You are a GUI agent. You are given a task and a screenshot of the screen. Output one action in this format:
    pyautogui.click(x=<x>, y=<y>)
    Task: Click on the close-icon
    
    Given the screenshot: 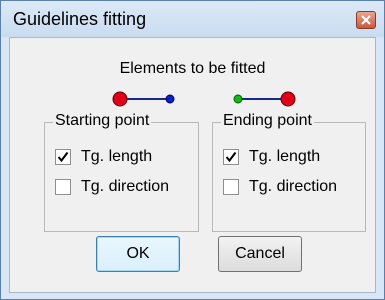 What is the action you would take?
    pyautogui.click(x=366, y=20)
    